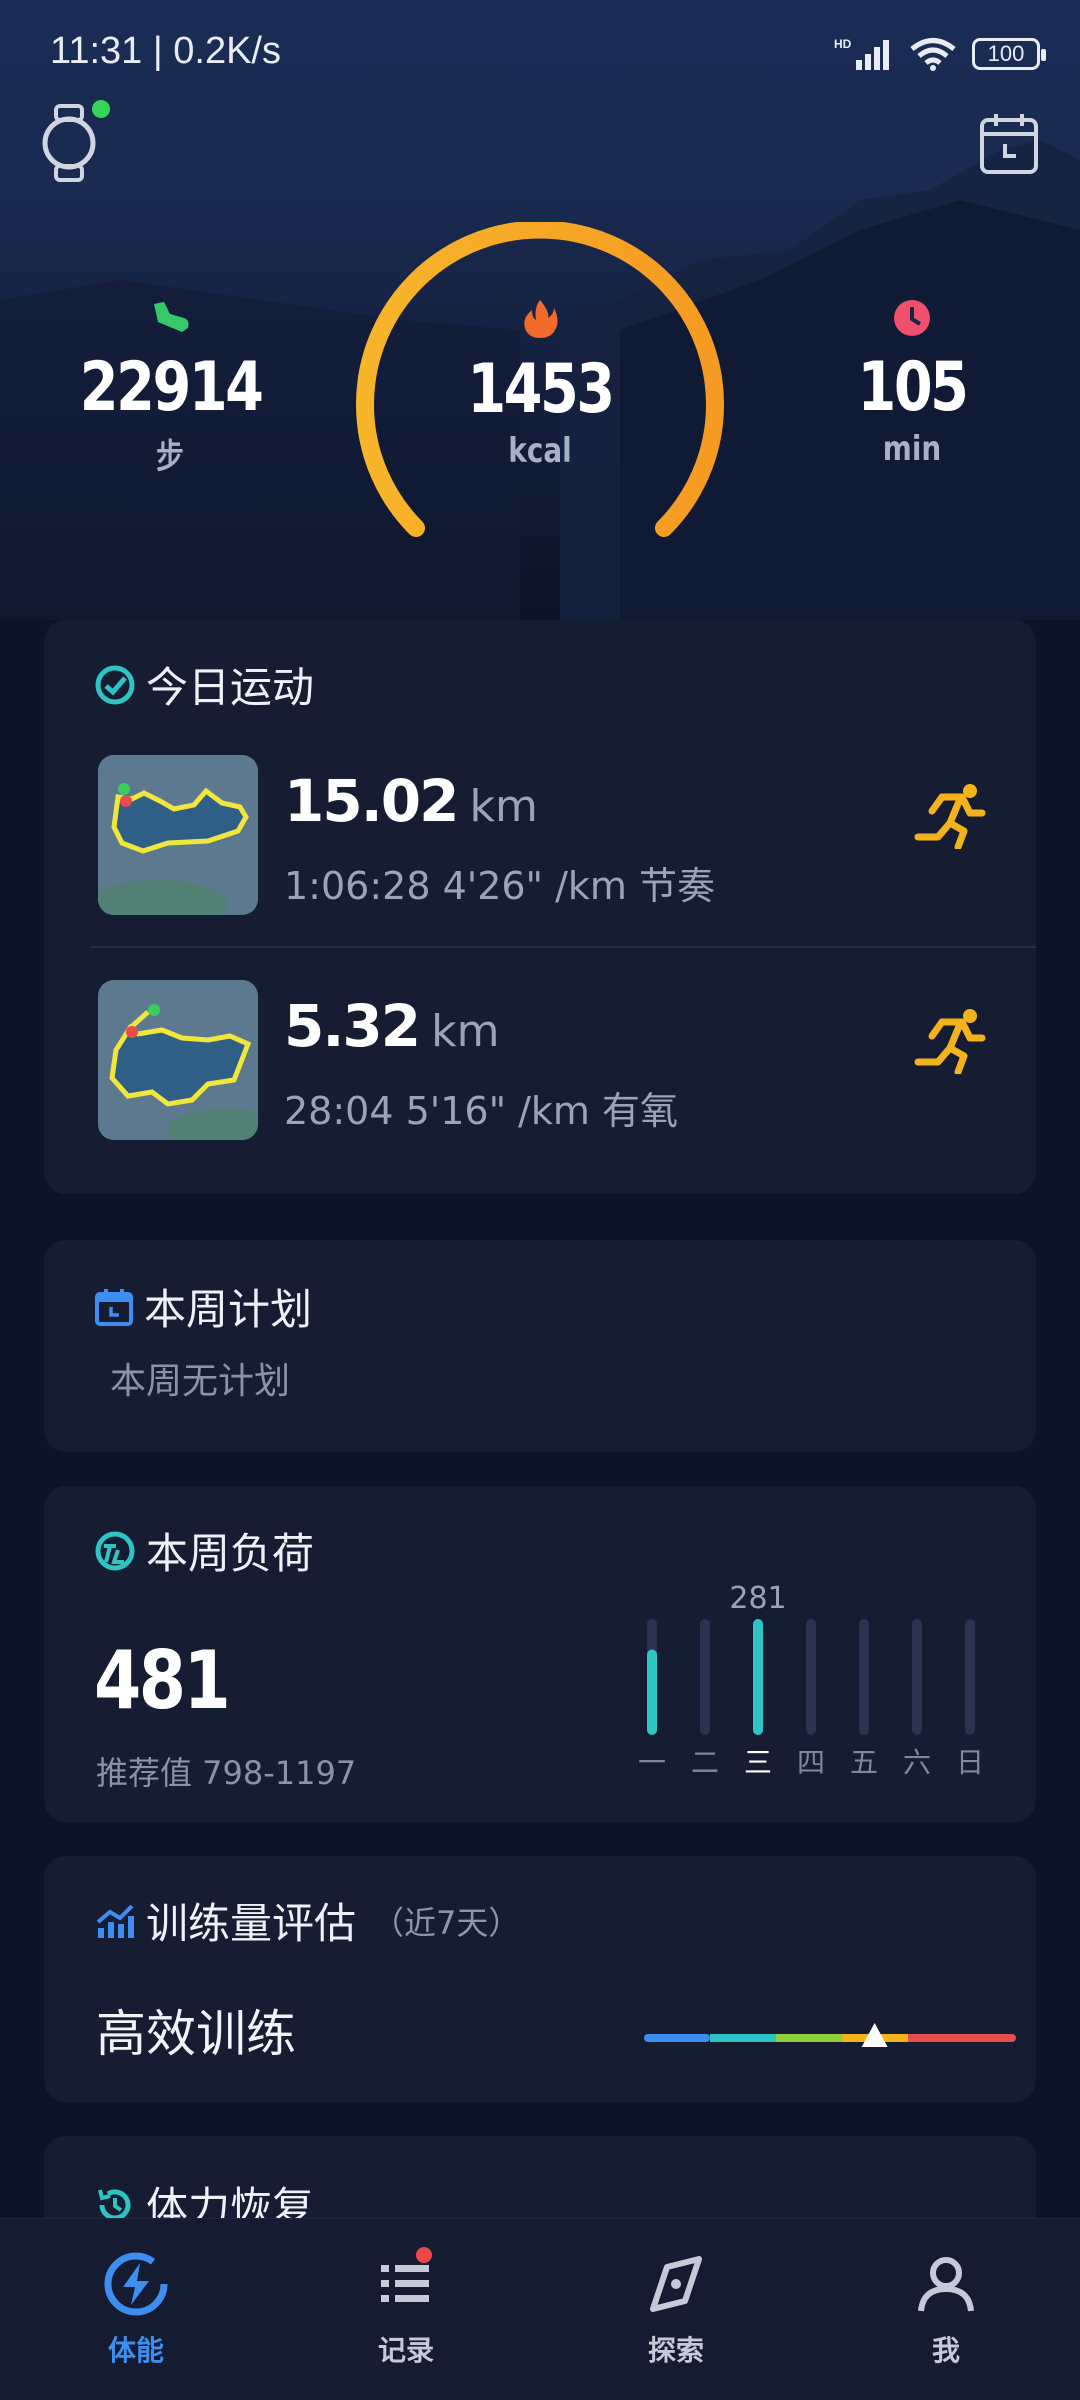 The image size is (1080, 2400). I want to click on calories-unit: kcal, so click(540, 451).